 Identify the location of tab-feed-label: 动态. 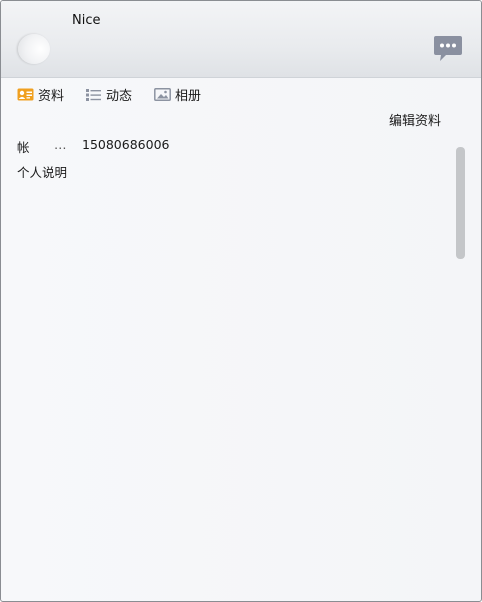
(119, 96).